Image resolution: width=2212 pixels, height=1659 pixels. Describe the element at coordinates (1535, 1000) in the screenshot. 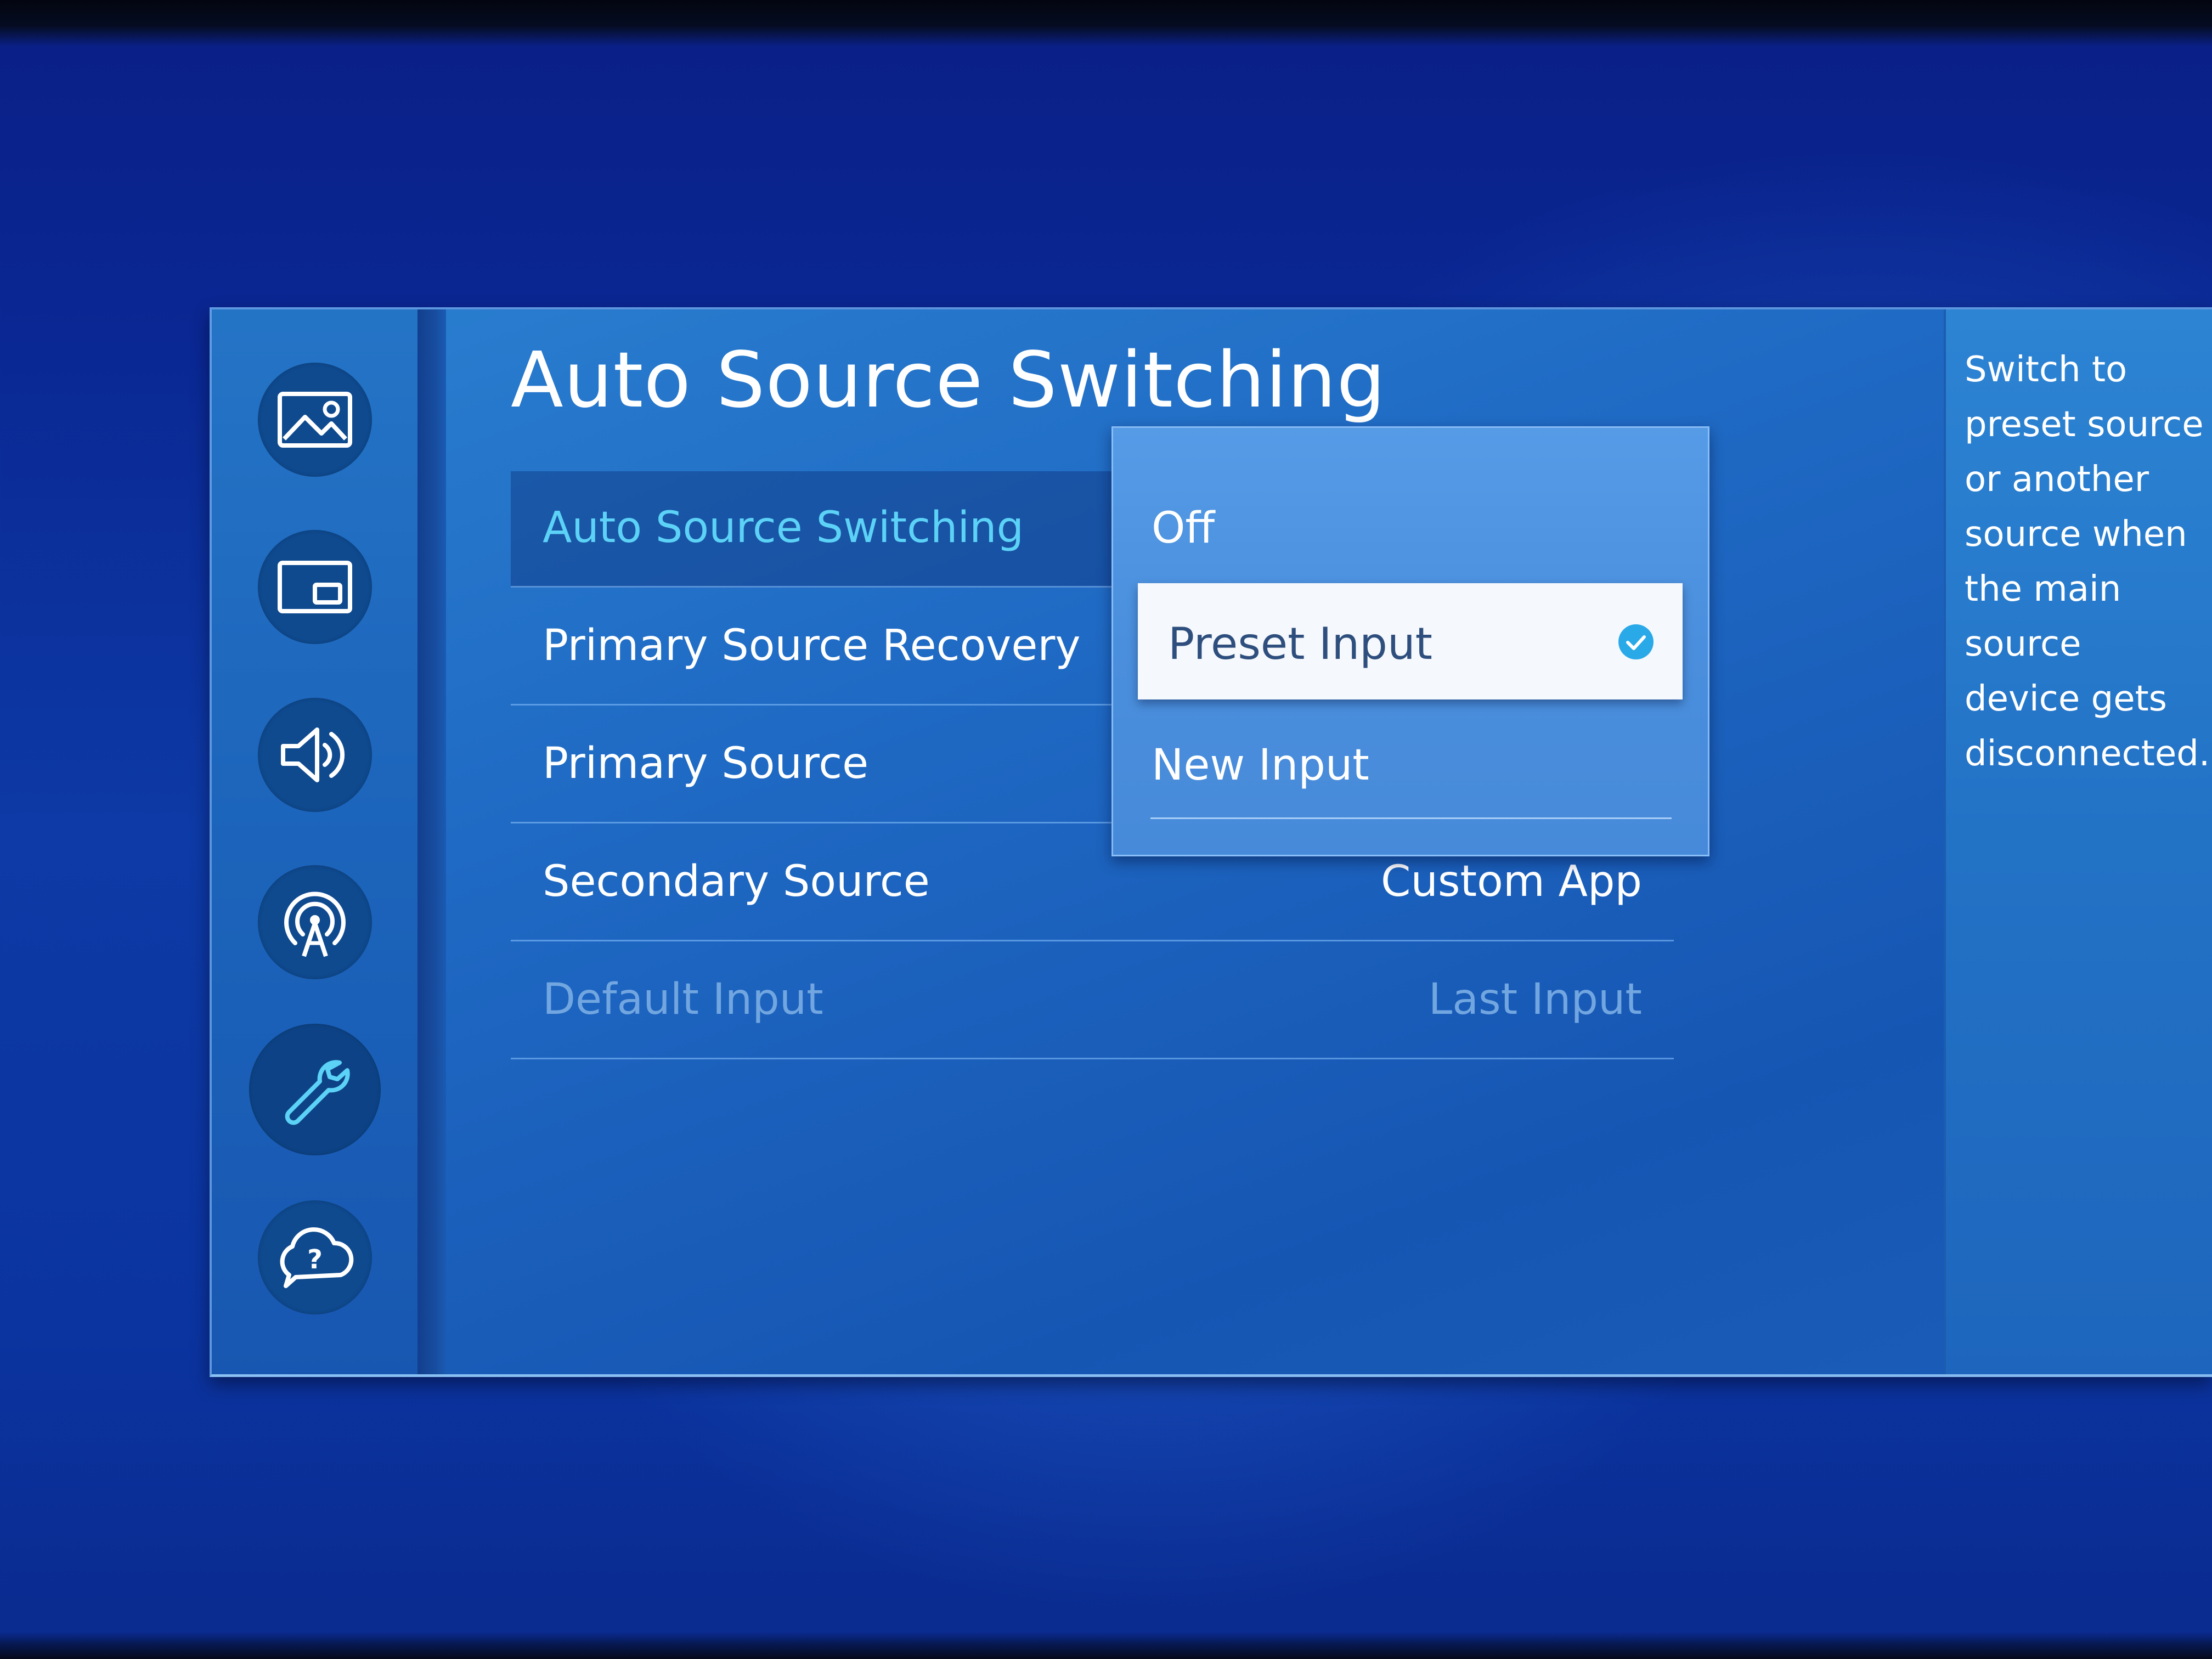

I see `menu-row-value: Last Input` at that location.